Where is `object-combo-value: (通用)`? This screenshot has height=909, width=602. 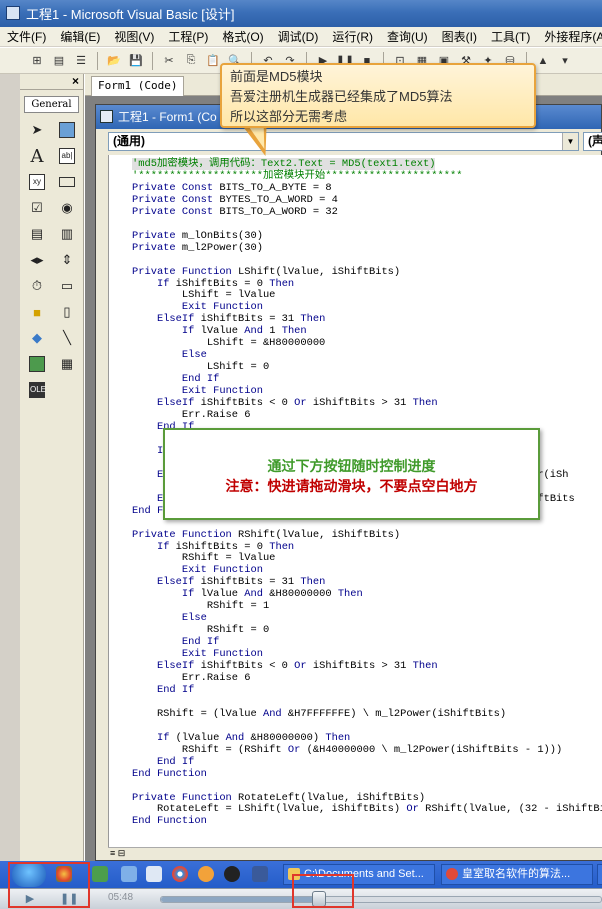
object-combo-value: (通用) is located at coordinates (129, 141).